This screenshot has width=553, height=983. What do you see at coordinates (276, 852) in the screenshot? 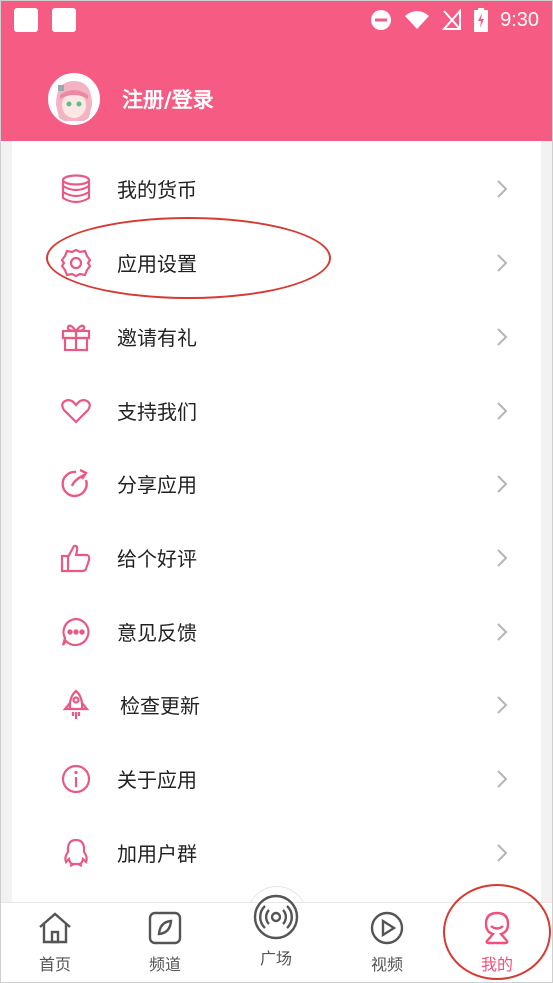
I see `menu-item-join-group: 加用户群` at bounding box center [276, 852].